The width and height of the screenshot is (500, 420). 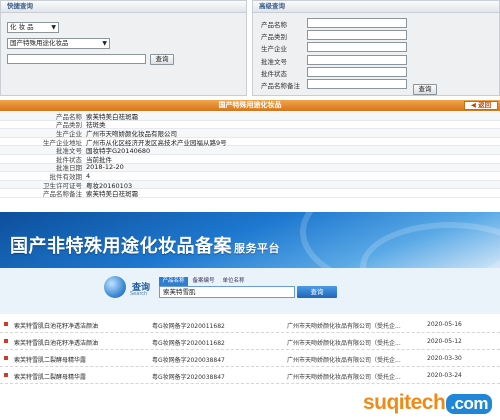 What do you see at coordinates (469, 404) in the screenshot?
I see `watermark-suffix: .com` at bounding box center [469, 404].